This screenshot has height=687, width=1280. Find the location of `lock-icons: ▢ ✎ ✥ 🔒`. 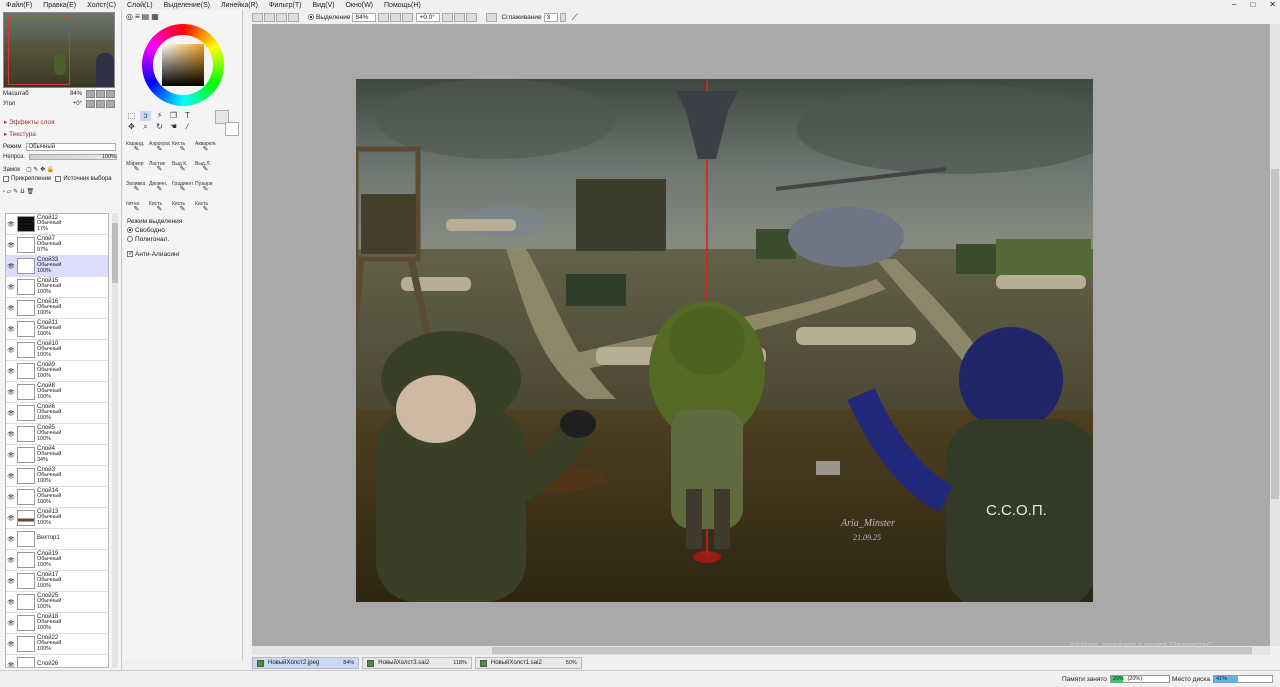

lock-icons: ▢ ✎ ✥ 🔒 is located at coordinates (40, 169).